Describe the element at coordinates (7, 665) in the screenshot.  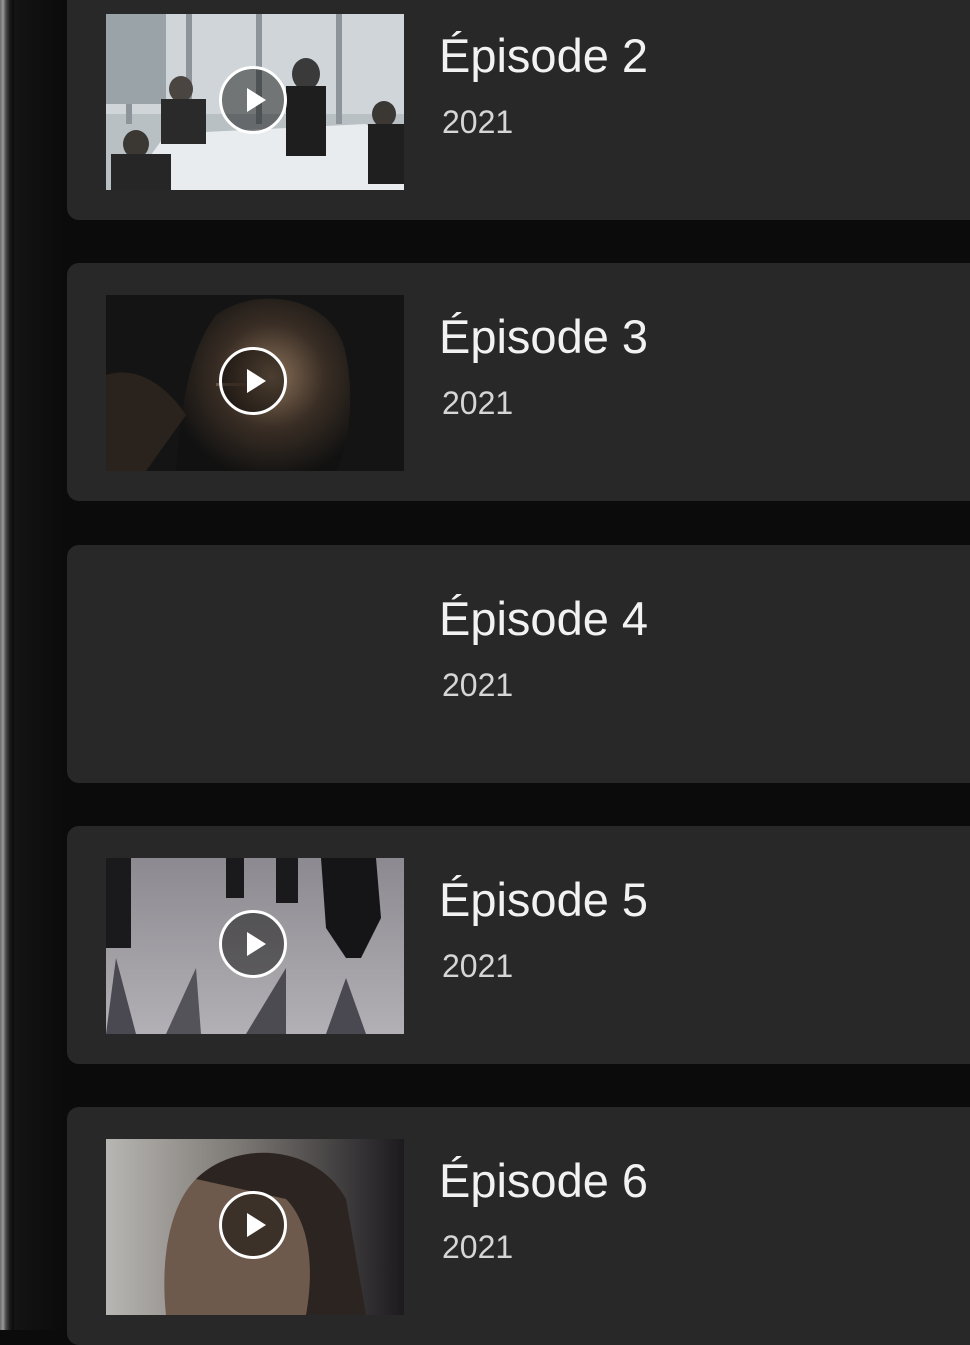
I see `device-frame-edge` at that location.